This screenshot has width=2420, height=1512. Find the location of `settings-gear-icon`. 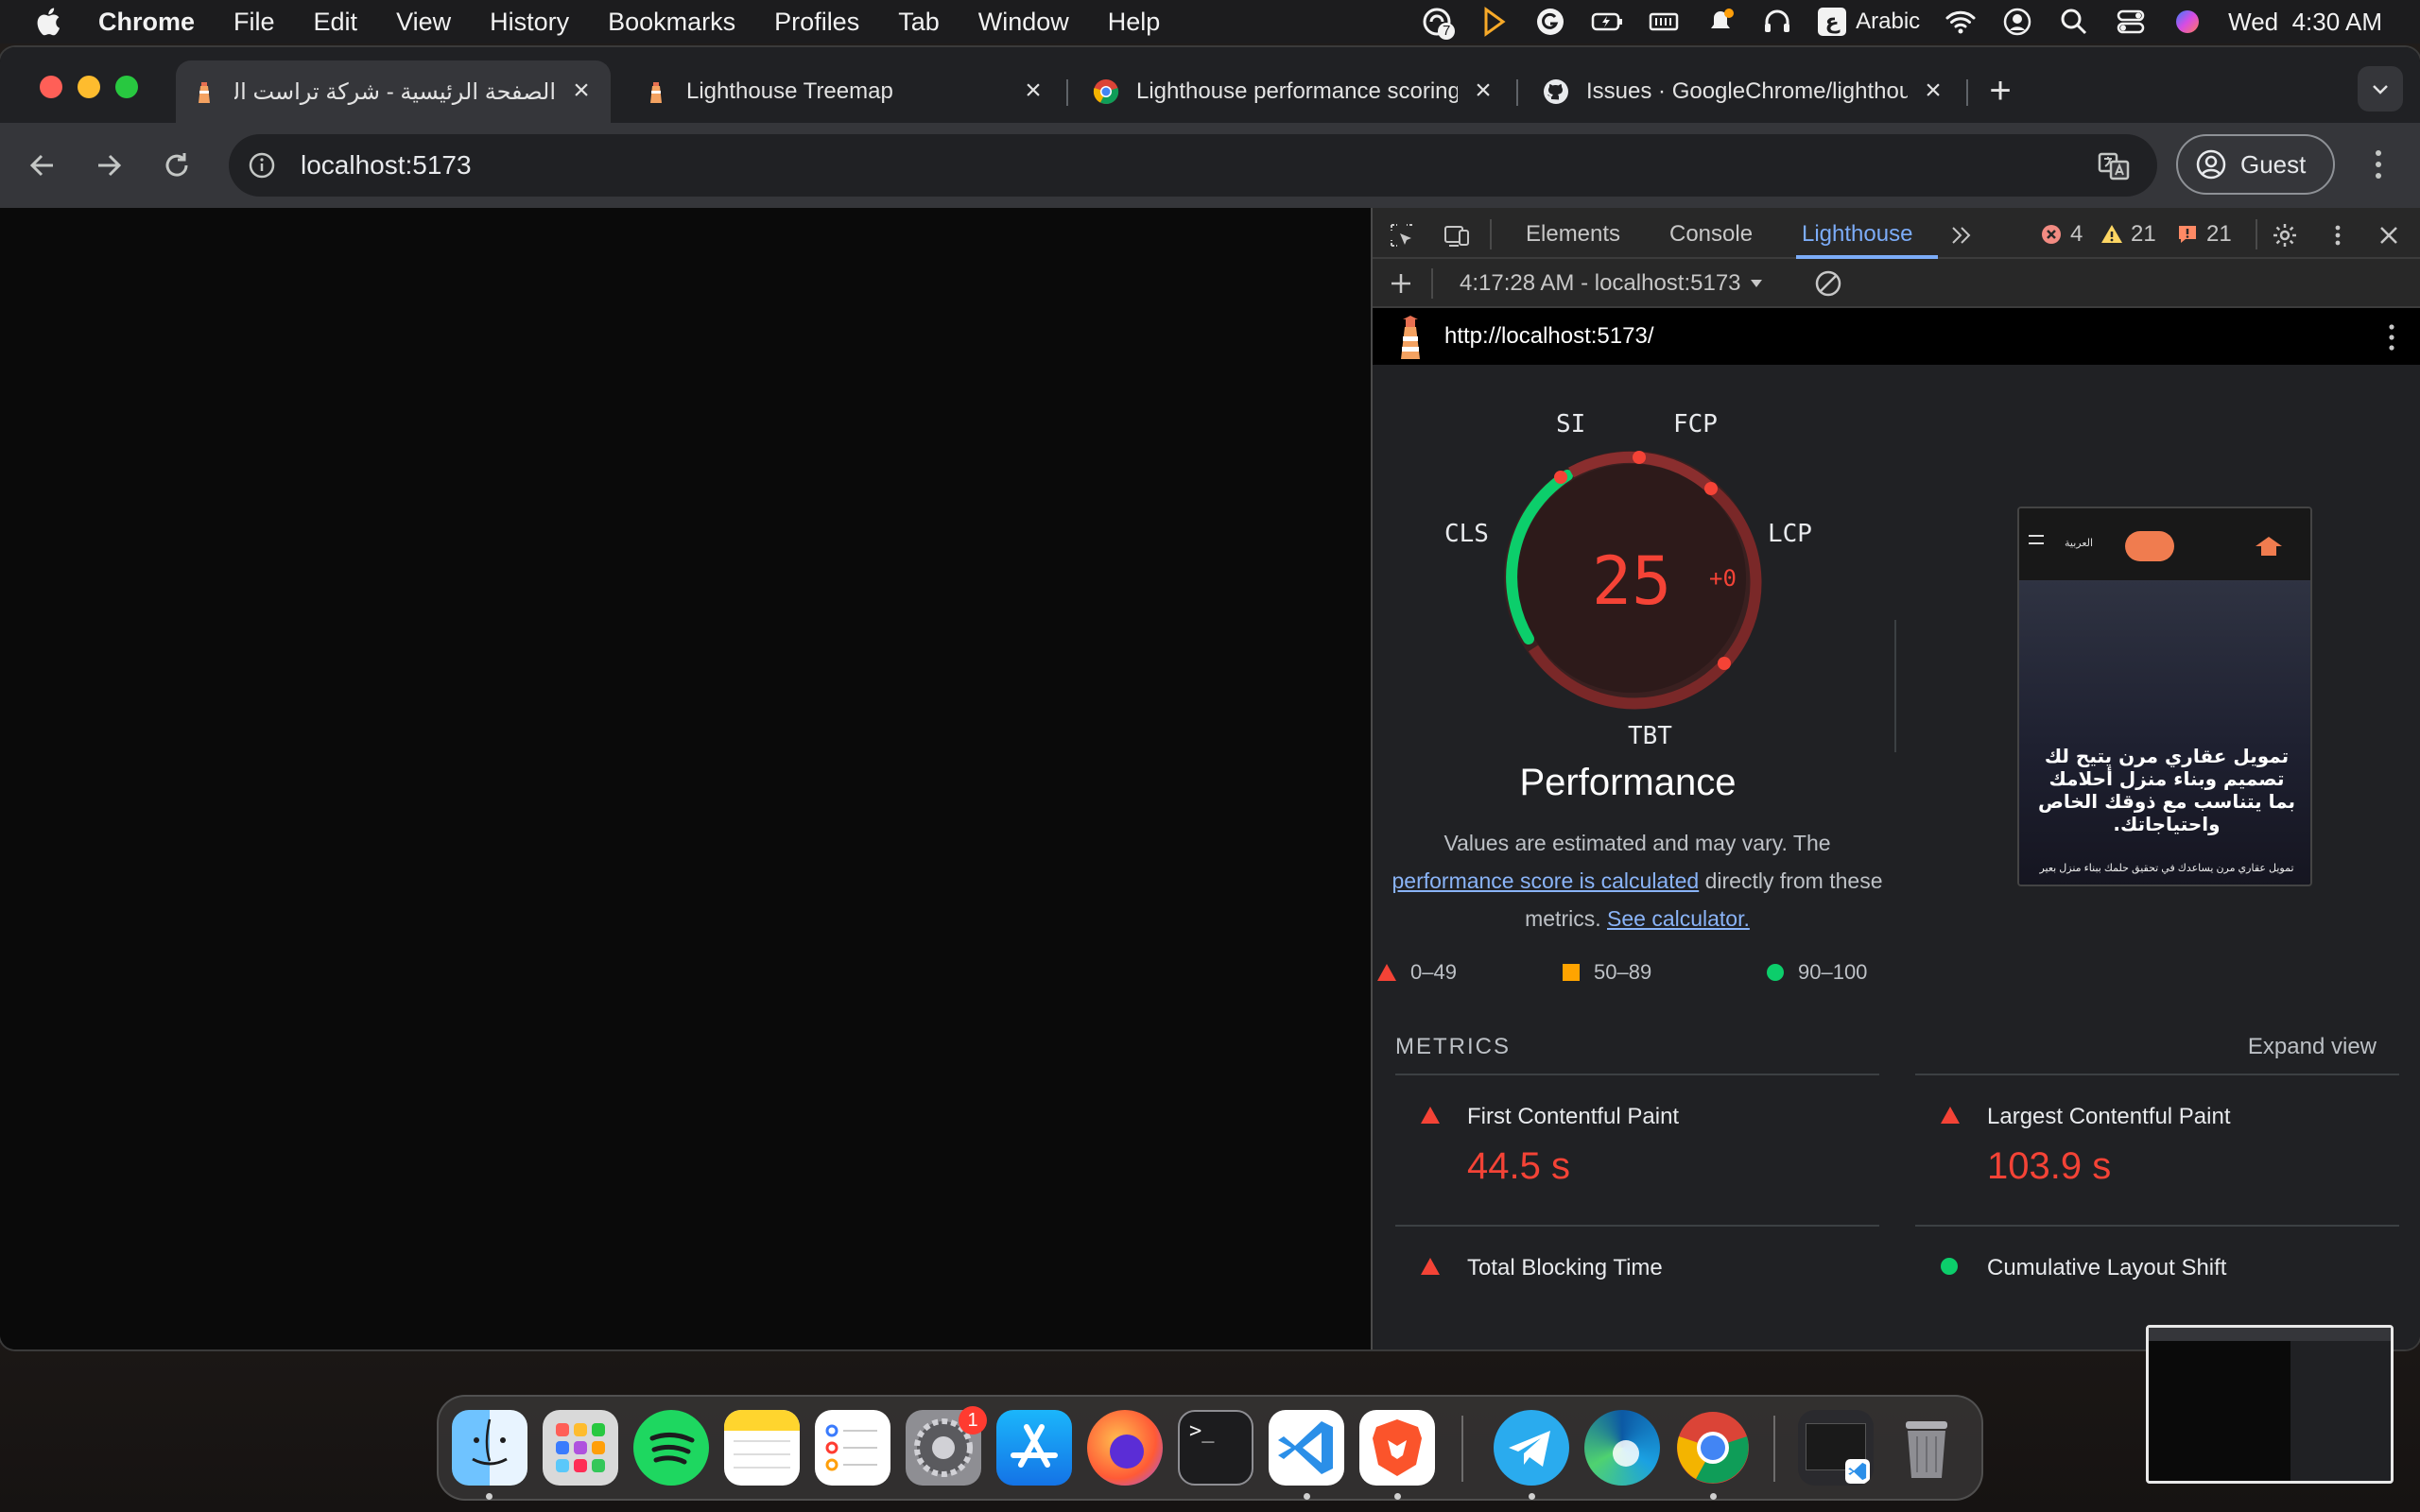

settings-gear-icon is located at coordinates (2285, 235).